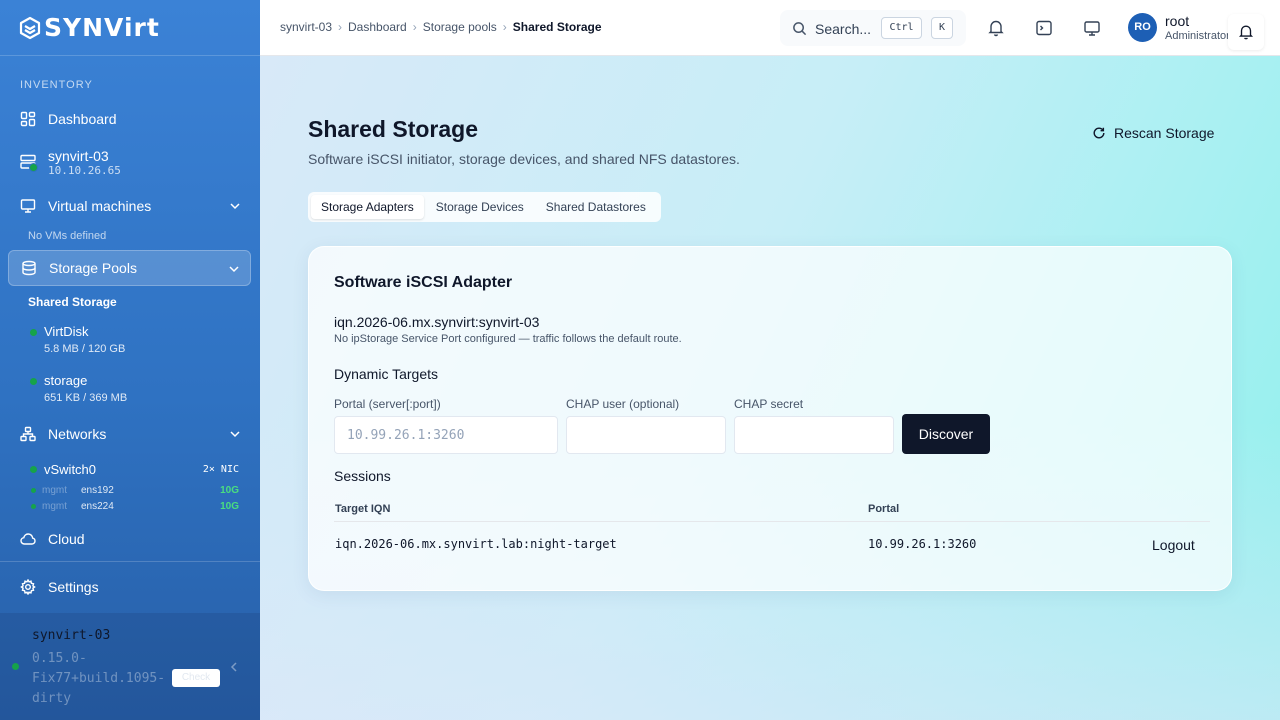  What do you see at coordinates (138, 344) in the screenshot?
I see `pool-item: VirtDisk 5.8 MB / 120 GB` at bounding box center [138, 344].